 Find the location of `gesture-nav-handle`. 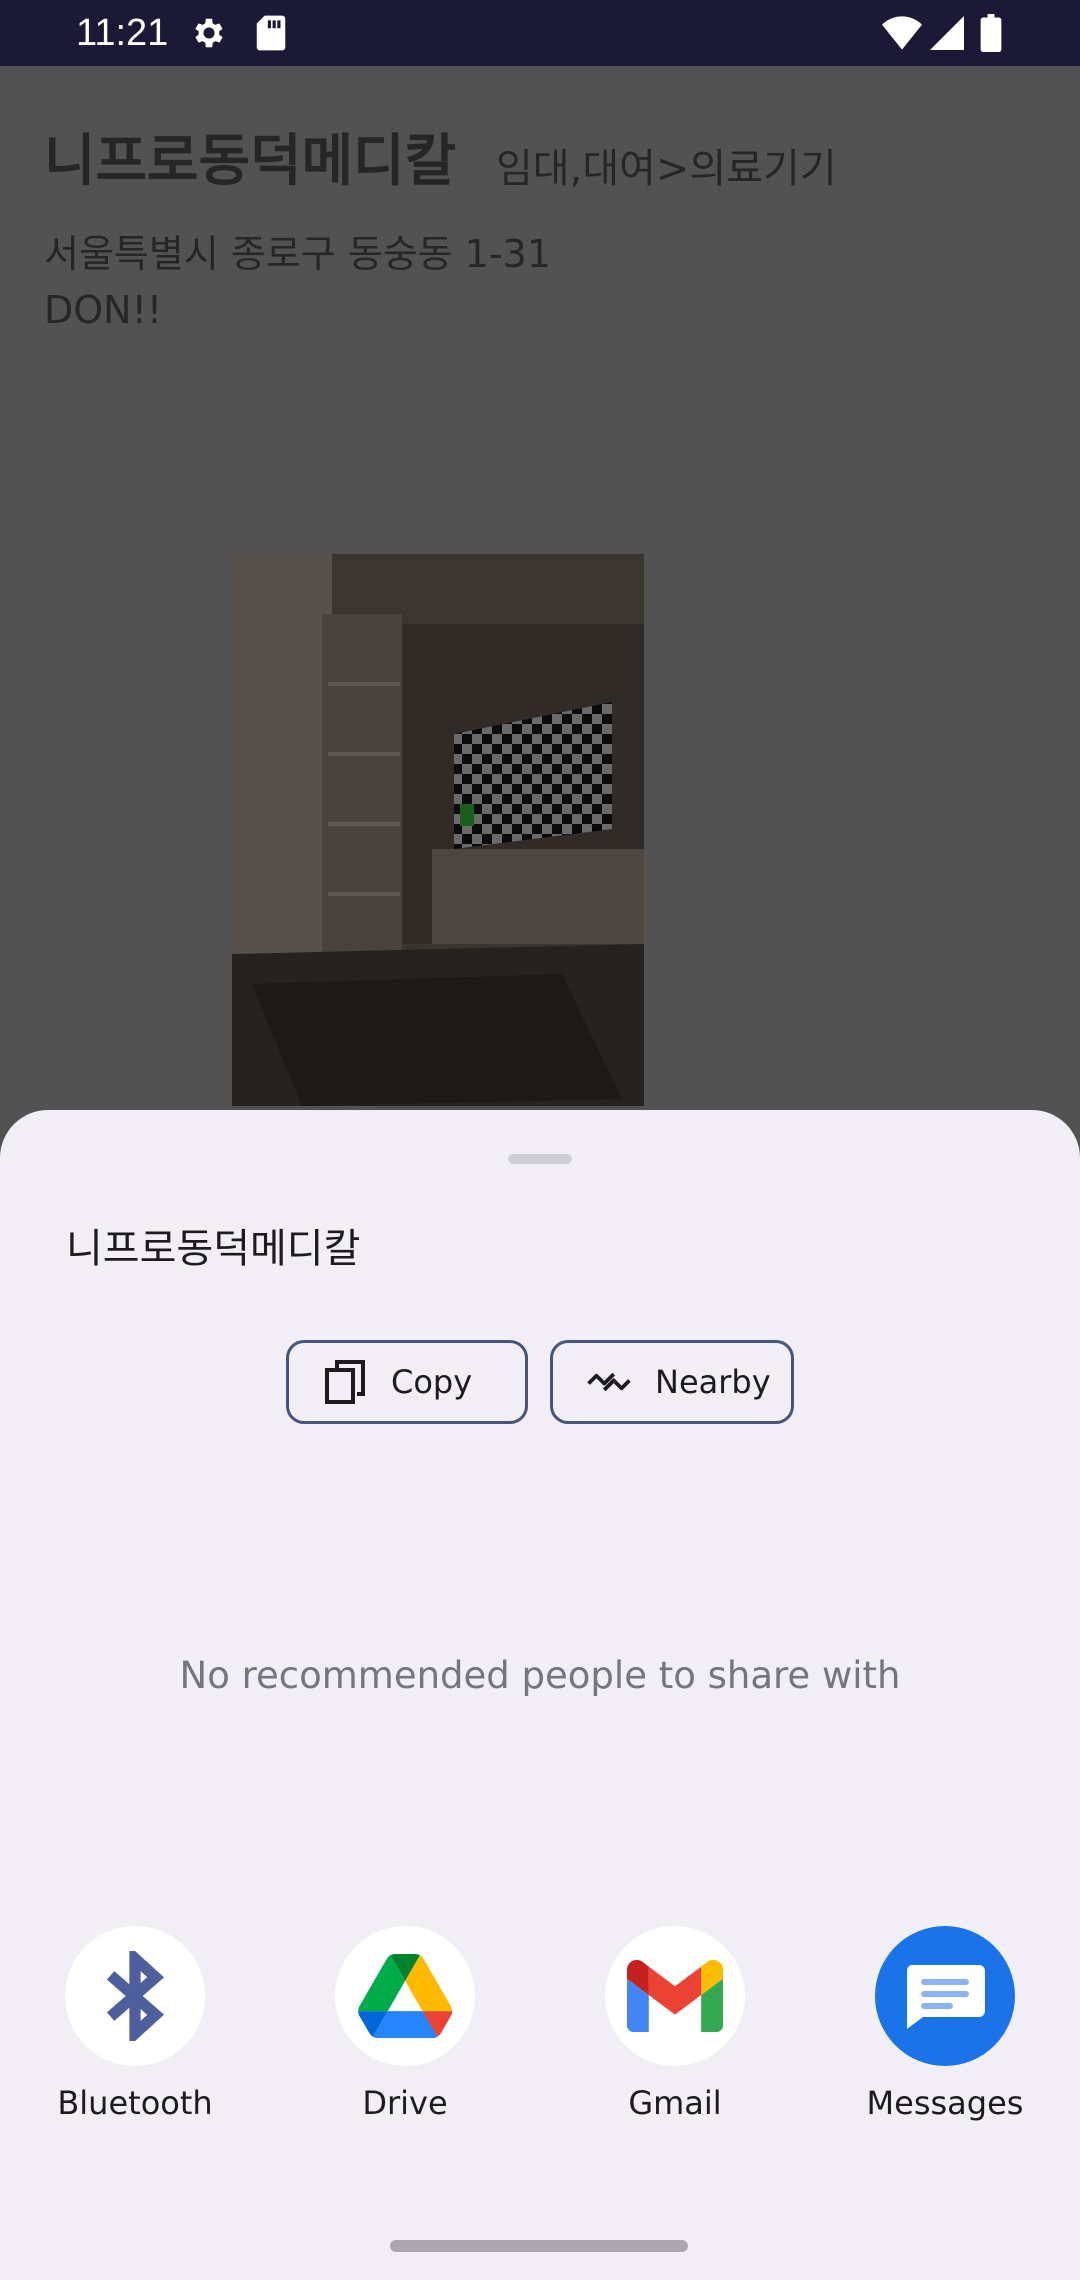

gesture-nav-handle is located at coordinates (539, 2246).